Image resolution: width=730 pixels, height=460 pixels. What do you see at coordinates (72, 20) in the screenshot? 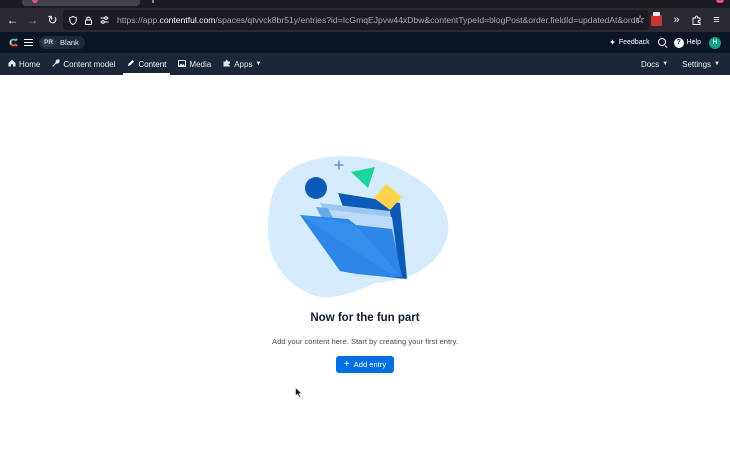
I see `shield-icon` at bounding box center [72, 20].